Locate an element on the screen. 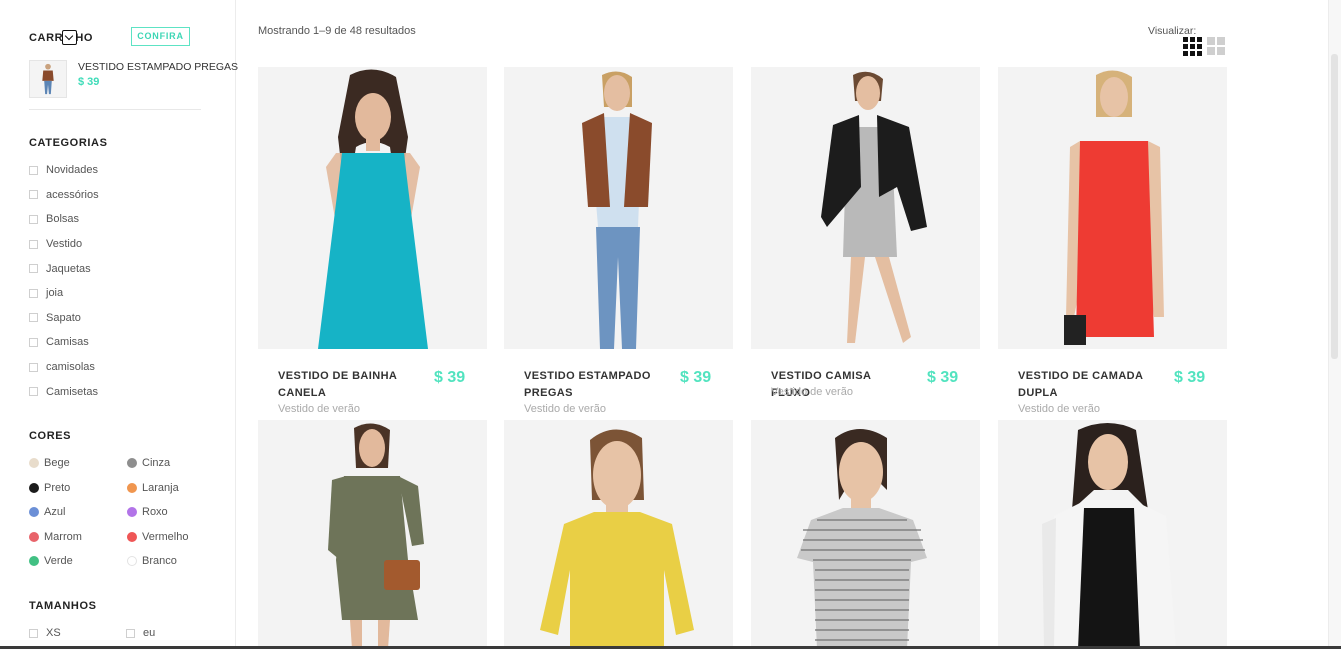  color-verde: Verde is located at coordinates (51, 561).